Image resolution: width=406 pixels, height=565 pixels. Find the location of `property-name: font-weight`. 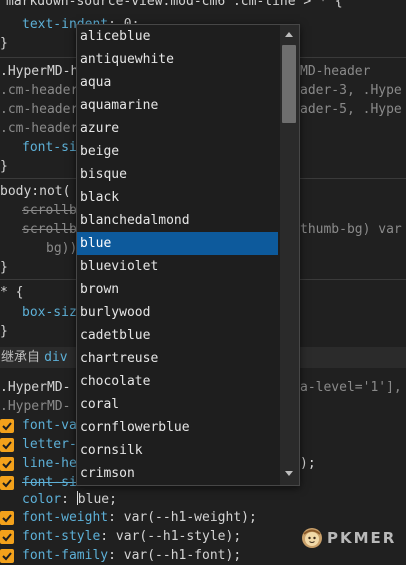

property-name: font-weight is located at coordinates (65, 517).